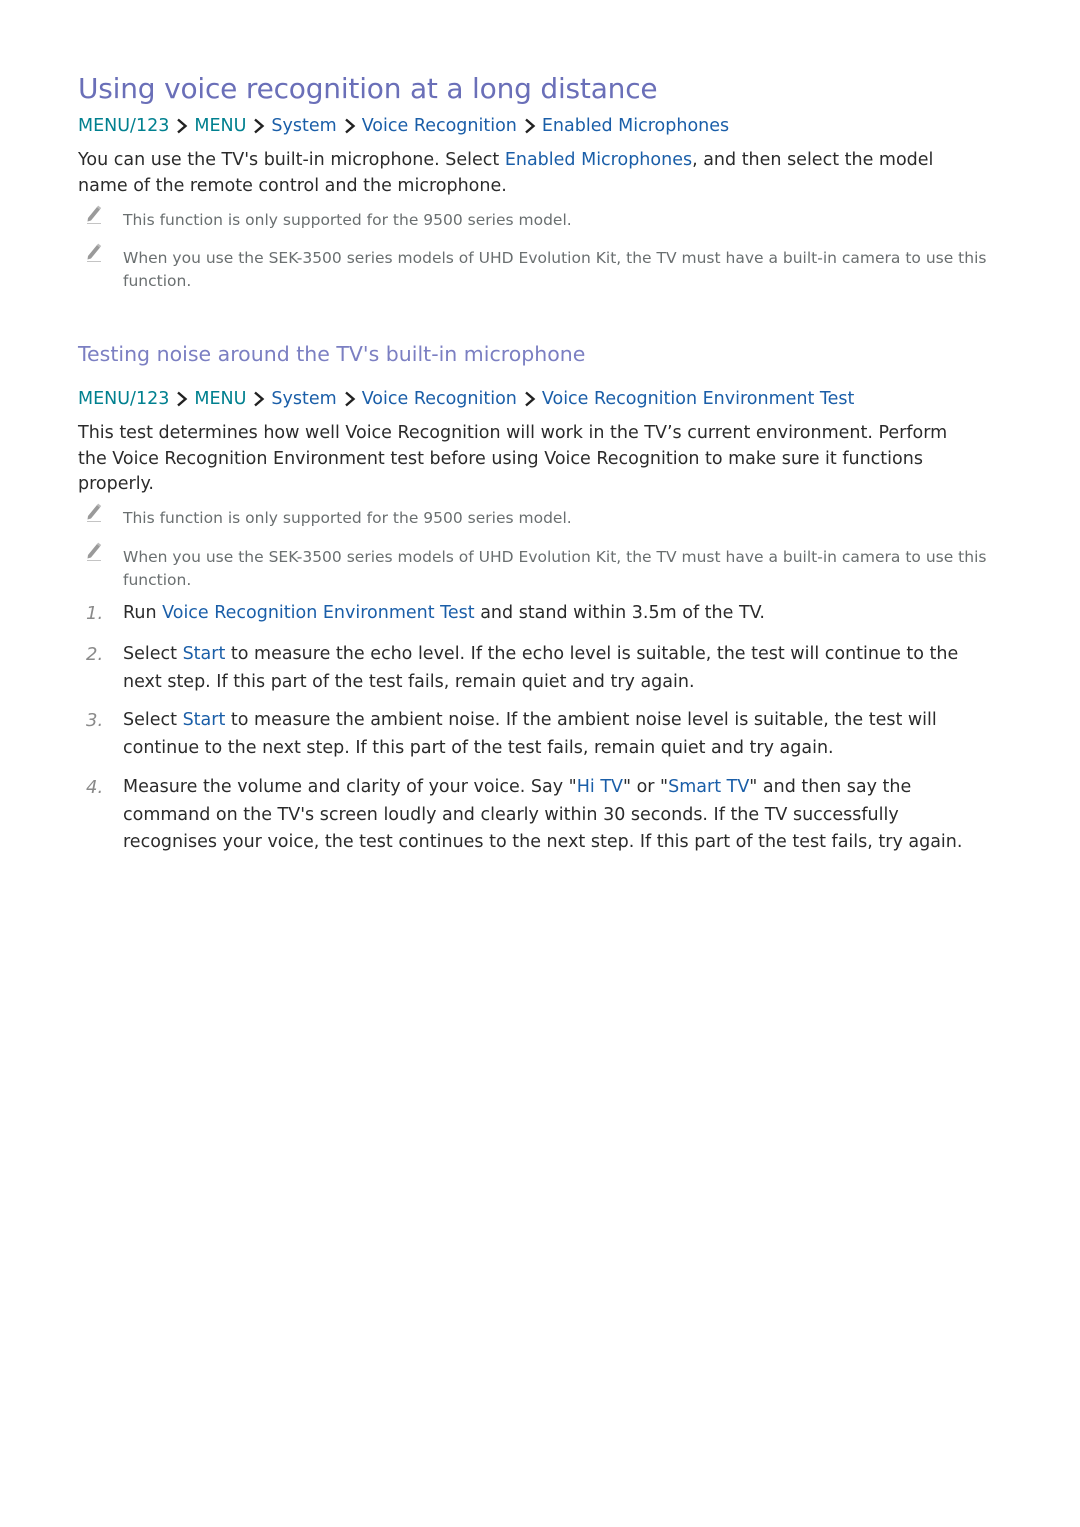  I want to click on menu-option-link: Hi TV, so click(600, 787).